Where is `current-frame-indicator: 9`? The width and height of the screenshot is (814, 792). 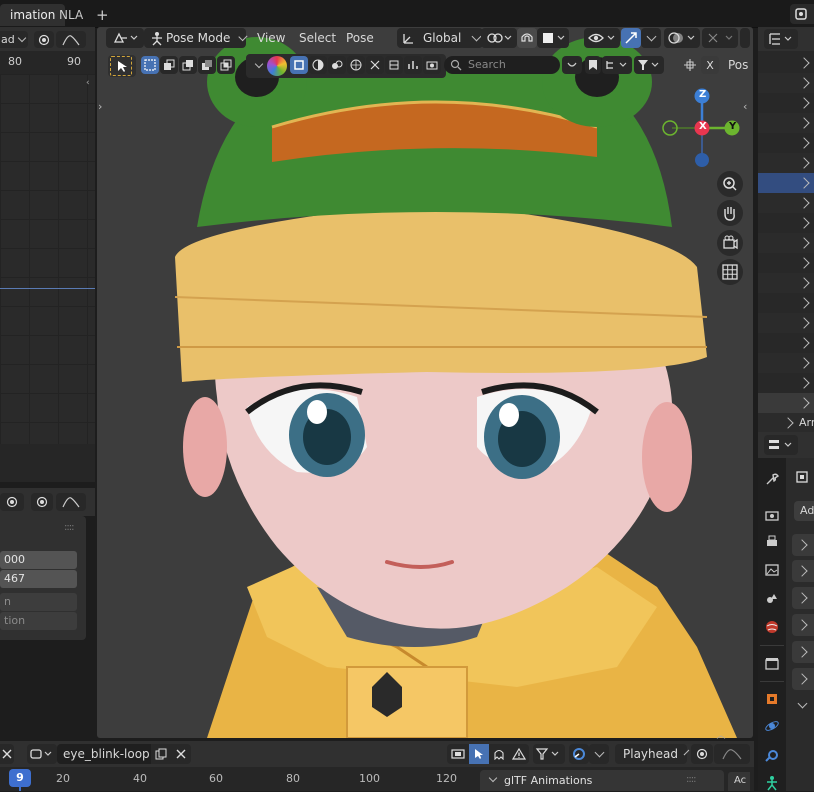 current-frame-indicator: 9 is located at coordinates (20, 778).